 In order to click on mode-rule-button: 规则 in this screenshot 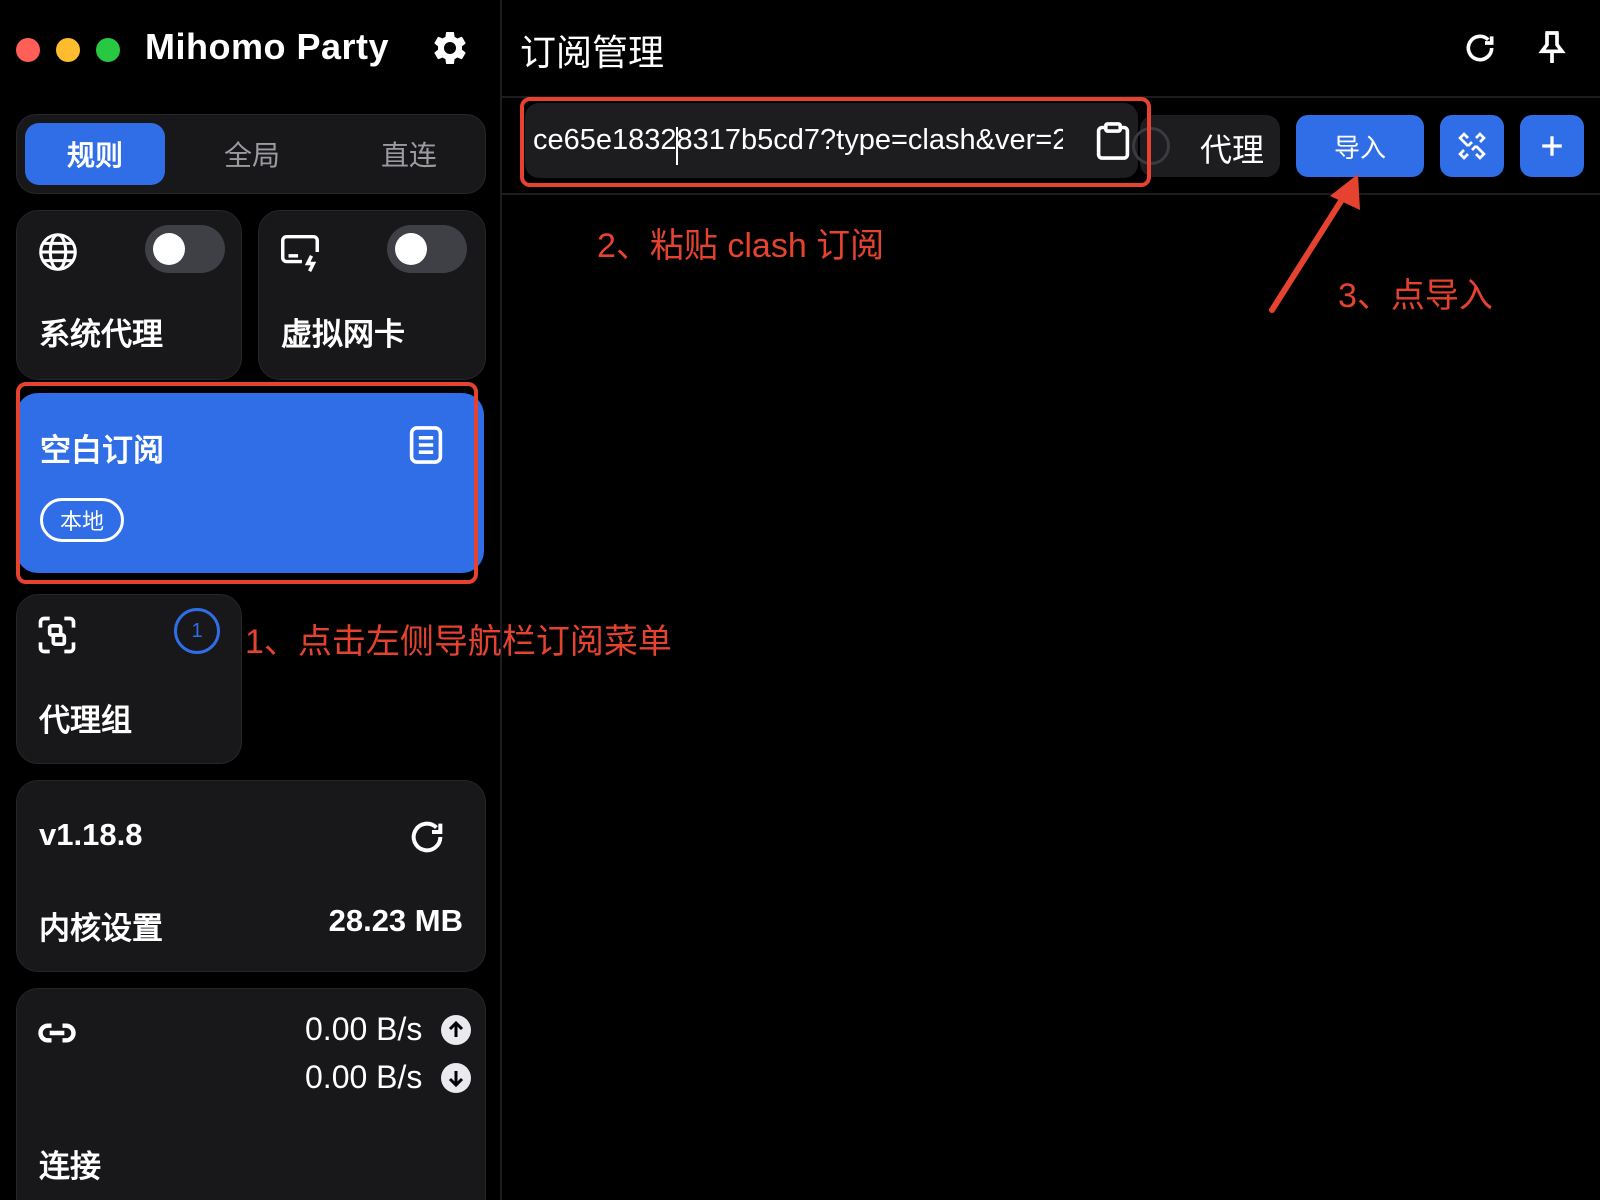, I will do `click(95, 154)`.